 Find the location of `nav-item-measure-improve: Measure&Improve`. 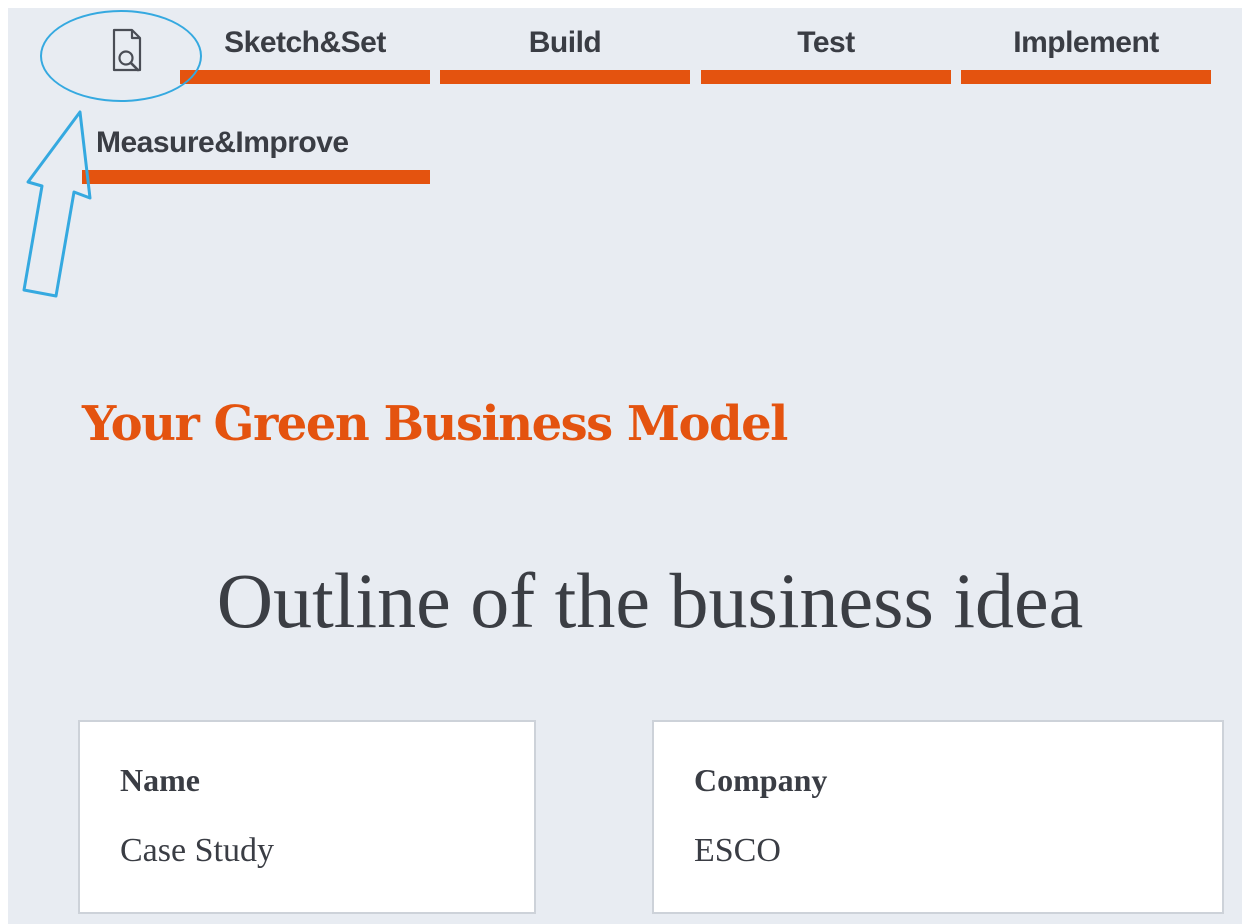

nav-item-measure-improve: Measure&Improve is located at coordinates (256, 156).